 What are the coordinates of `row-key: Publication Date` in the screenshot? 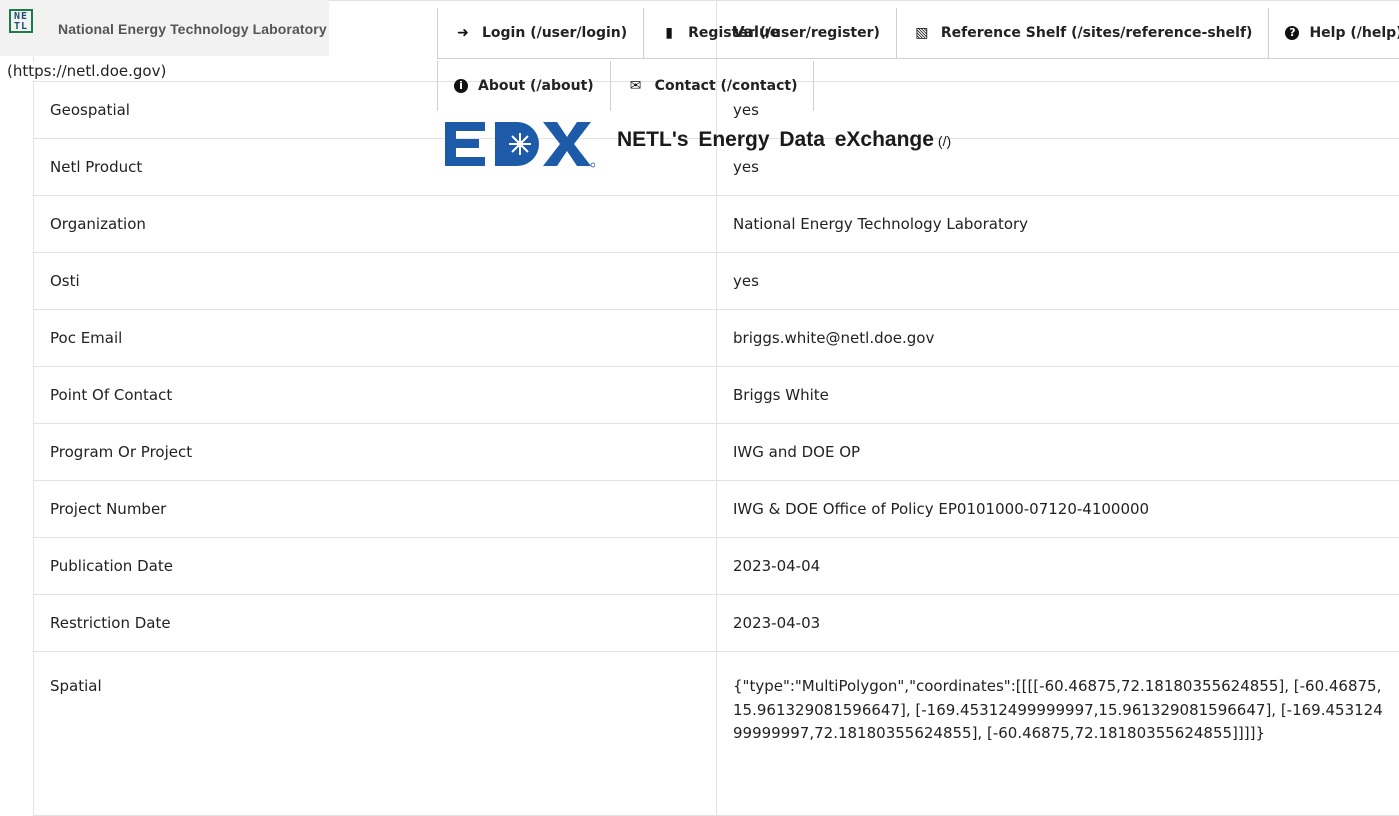 It's located at (375, 566).